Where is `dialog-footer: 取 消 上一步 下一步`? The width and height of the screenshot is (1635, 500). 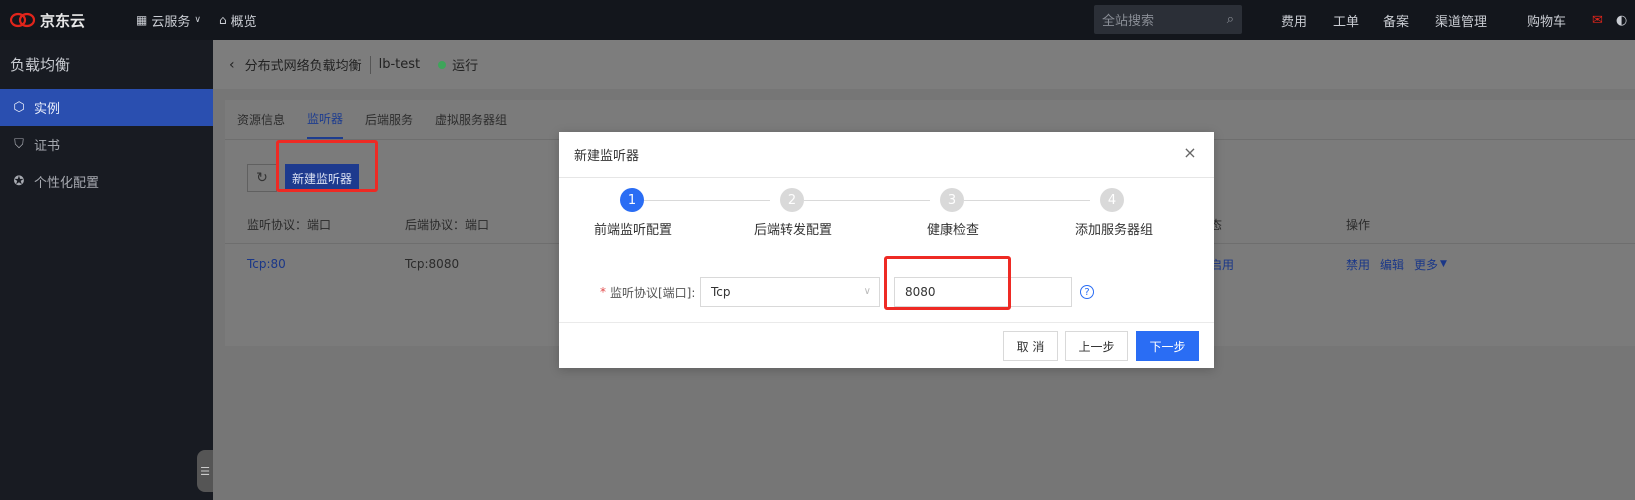 dialog-footer: 取 消 上一步 下一步 is located at coordinates (886, 345).